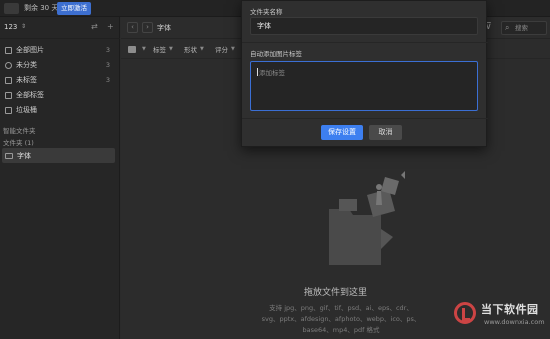 The width and height of the screenshot is (550, 339). I want to click on sidebar-item-label: 全部标签, so click(30, 95).